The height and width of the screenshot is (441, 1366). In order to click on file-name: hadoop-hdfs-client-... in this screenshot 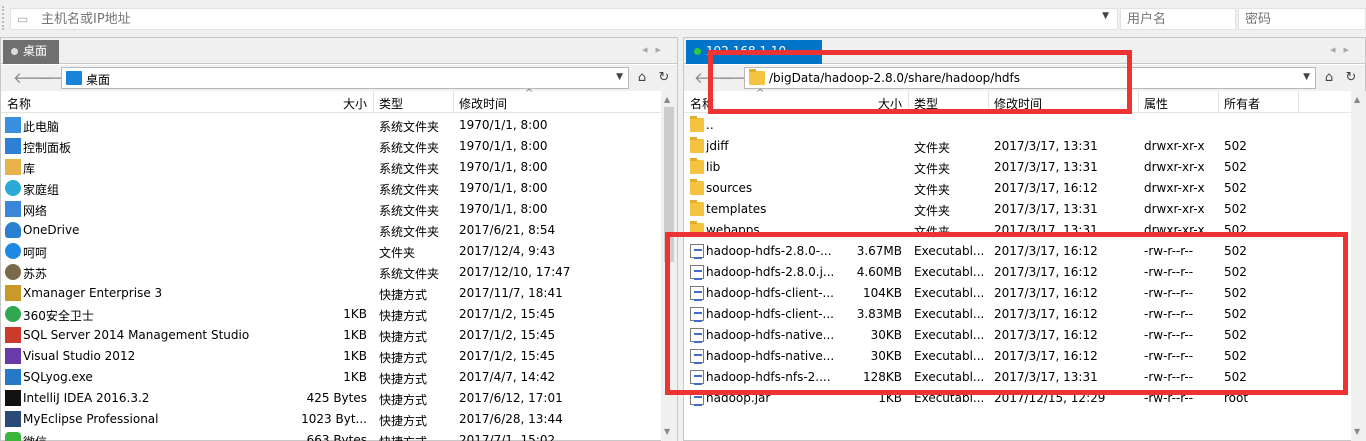, I will do `click(770, 293)`.